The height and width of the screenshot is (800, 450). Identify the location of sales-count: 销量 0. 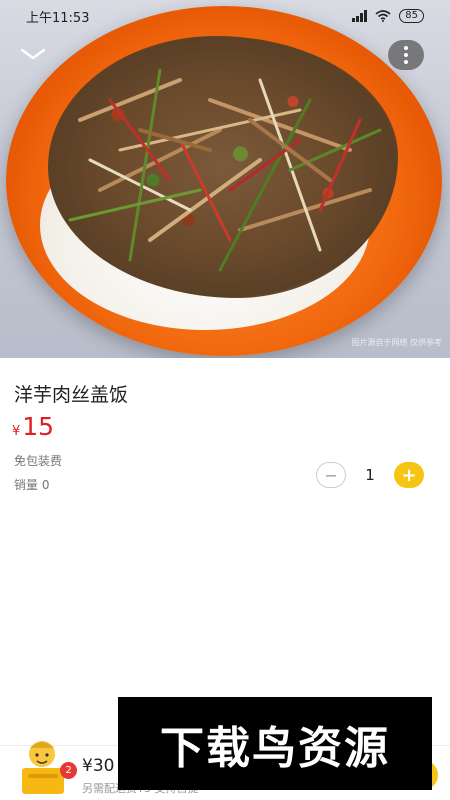
(32, 485).